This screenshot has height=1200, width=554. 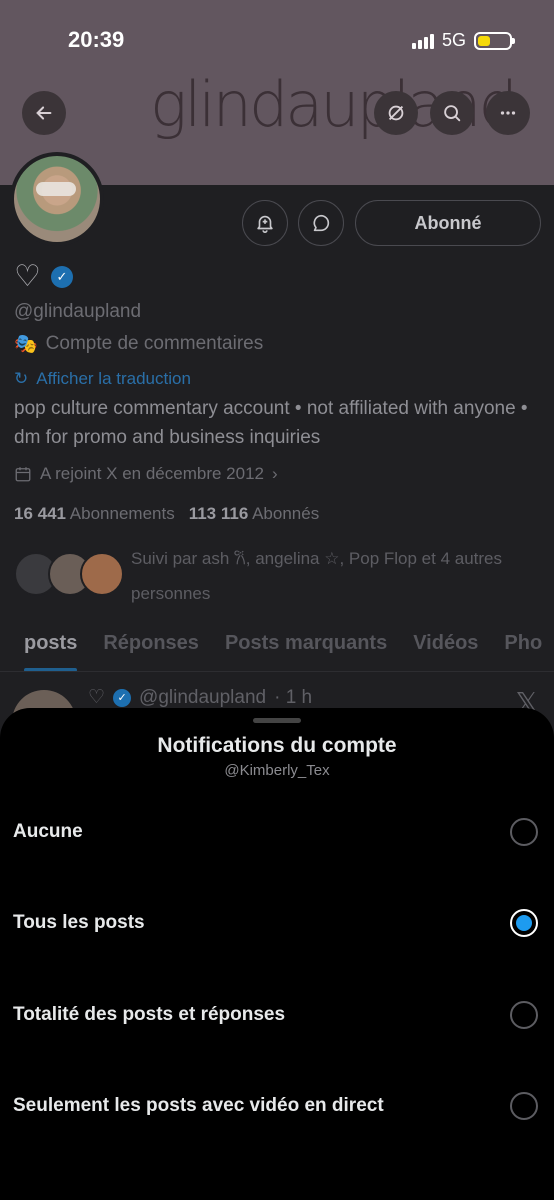 What do you see at coordinates (286, 513) in the screenshot?
I see `followers-label: Abonnés` at bounding box center [286, 513].